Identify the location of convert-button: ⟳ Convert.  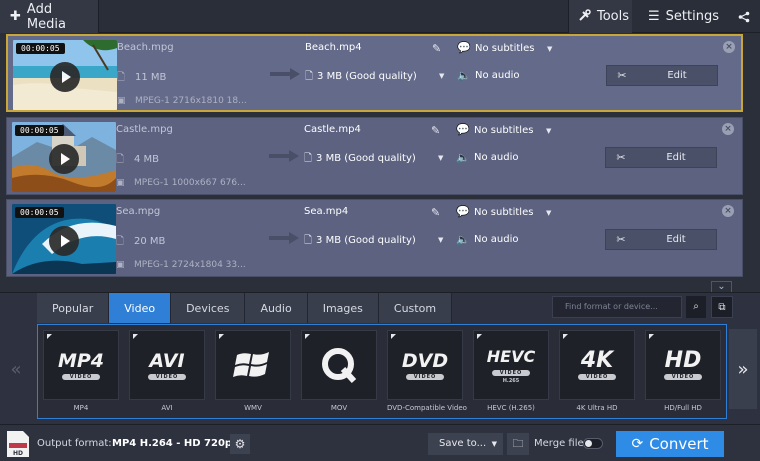
(670, 444).